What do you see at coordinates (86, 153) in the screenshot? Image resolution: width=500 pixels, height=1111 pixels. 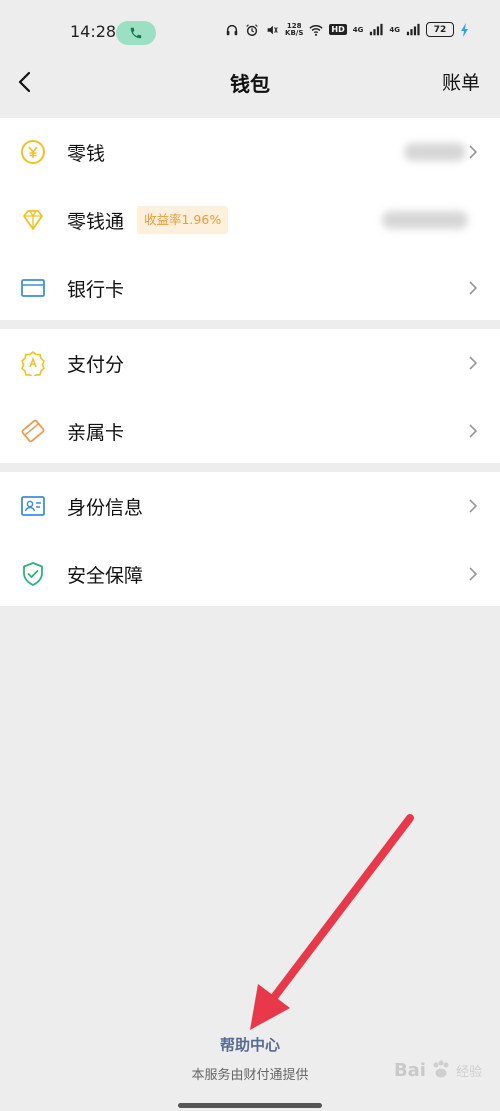 I see `row-label: 零钱` at bounding box center [86, 153].